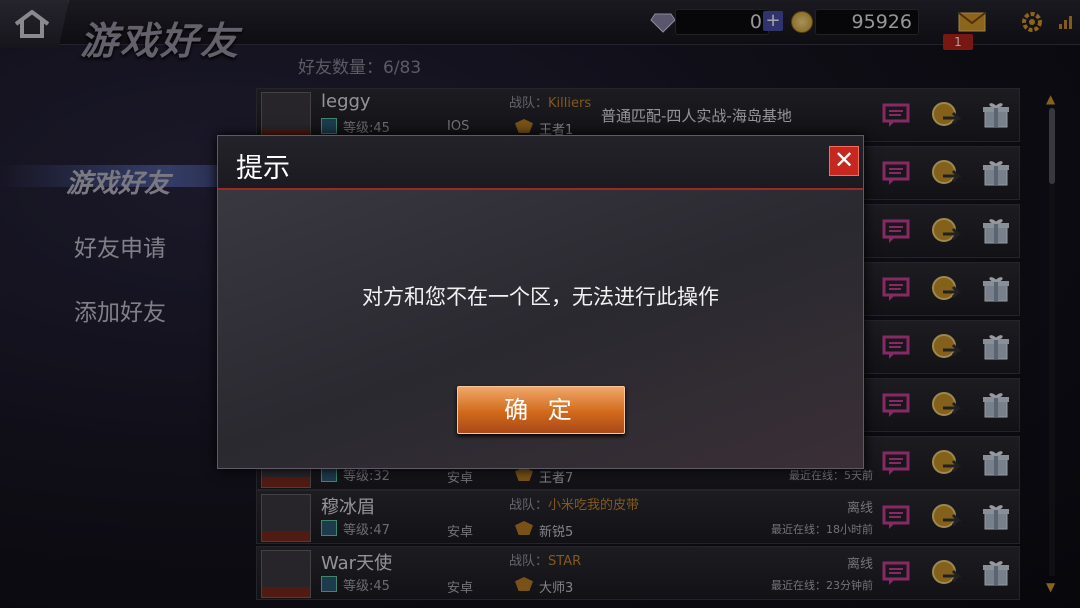  Describe the element at coordinates (844, 161) in the screenshot. I see `close-button: ✕` at that location.